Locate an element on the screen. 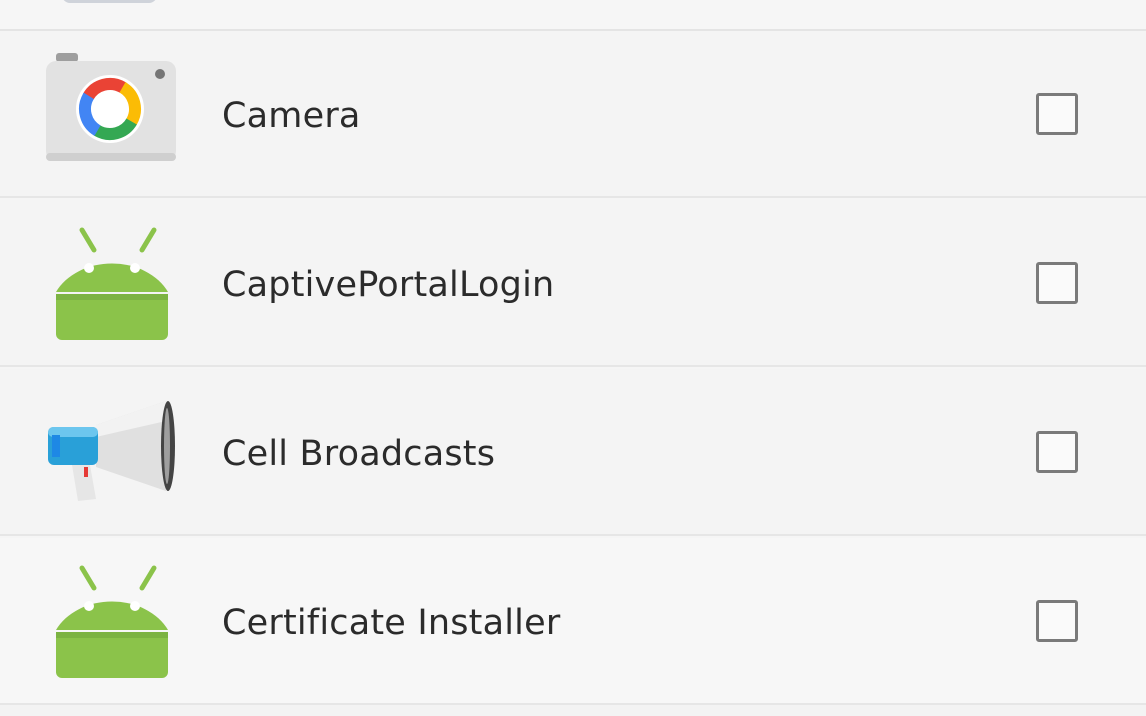 The height and width of the screenshot is (716, 1146). certificate-installer-checkbox is located at coordinates (1057, 621).